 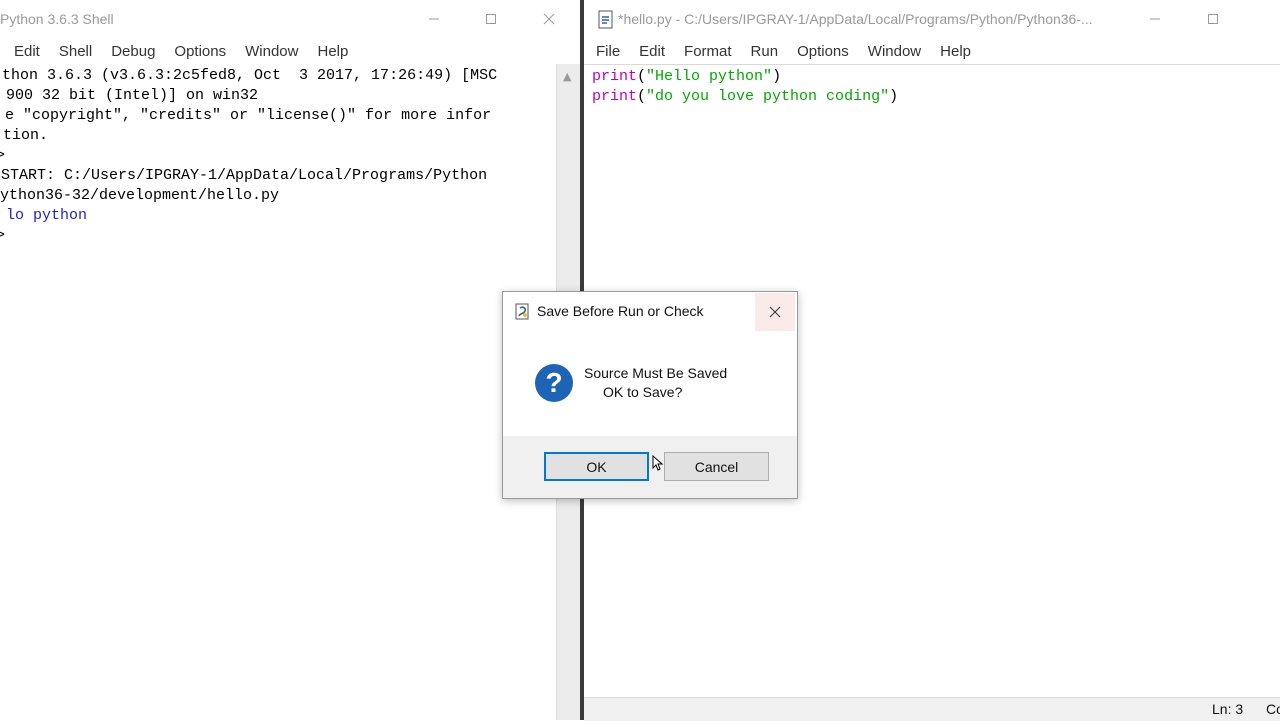 What do you see at coordinates (793, 51) in the screenshot?
I see `editor-menubar: File Edit Format Run Options Window Help` at bounding box center [793, 51].